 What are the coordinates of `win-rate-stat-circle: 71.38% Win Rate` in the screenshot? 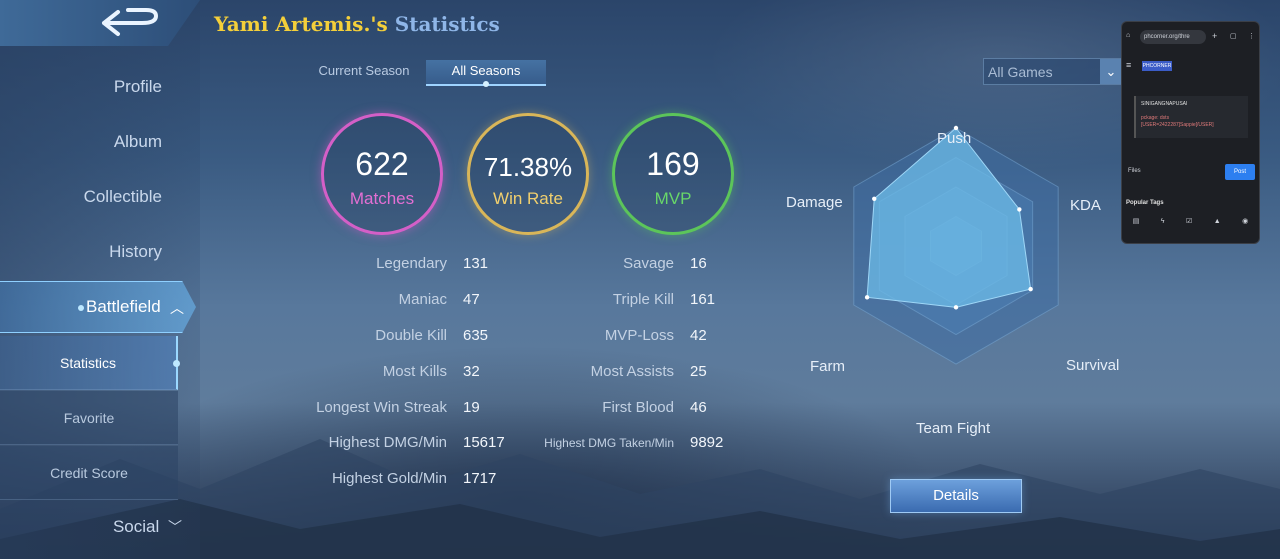 It's located at (528, 174).